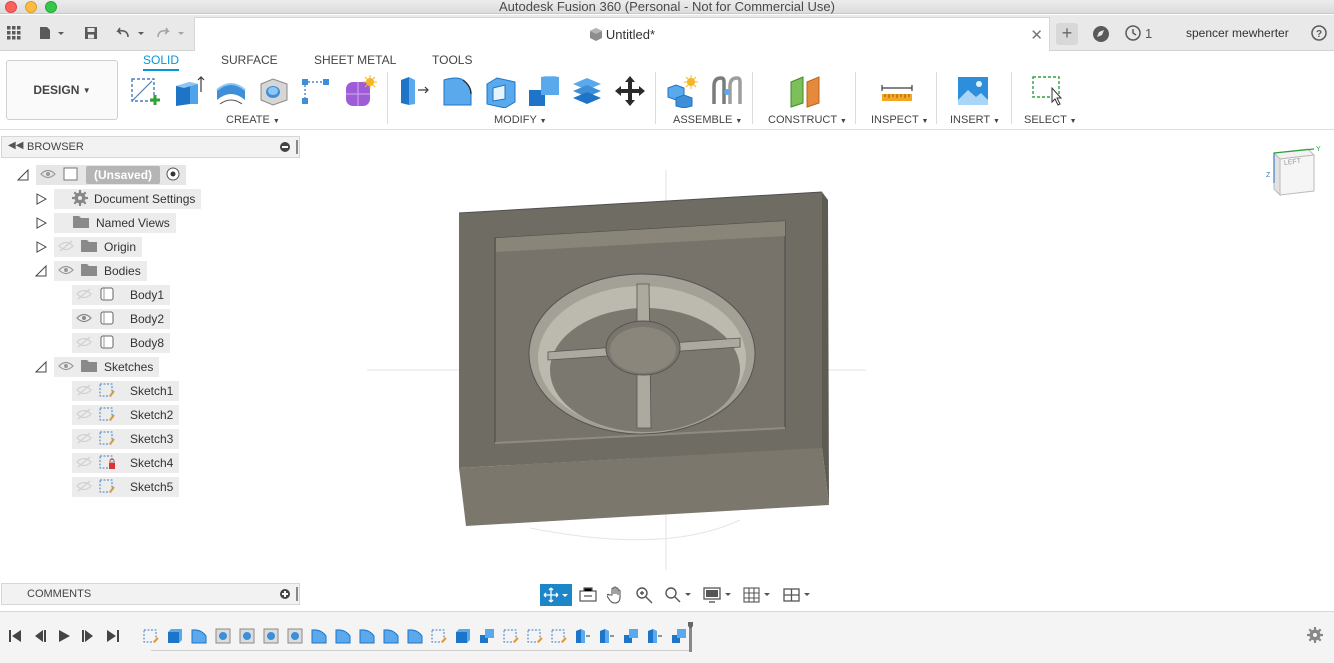 The height and width of the screenshot is (663, 1334). Describe the element at coordinates (126, 439) in the screenshot. I see `browser-item-sketch3: Sketch3` at that location.